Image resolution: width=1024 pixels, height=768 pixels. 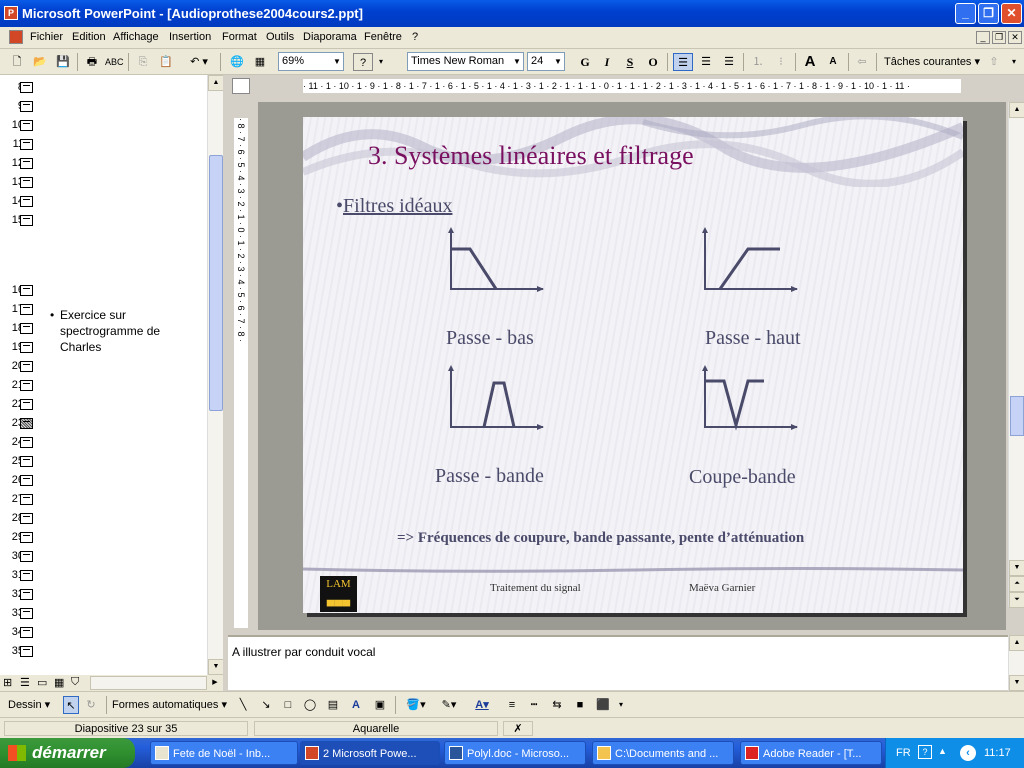 I want to click on formes-automatiques-menu: Formes automatiques ▾, so click(x=171, y=705).